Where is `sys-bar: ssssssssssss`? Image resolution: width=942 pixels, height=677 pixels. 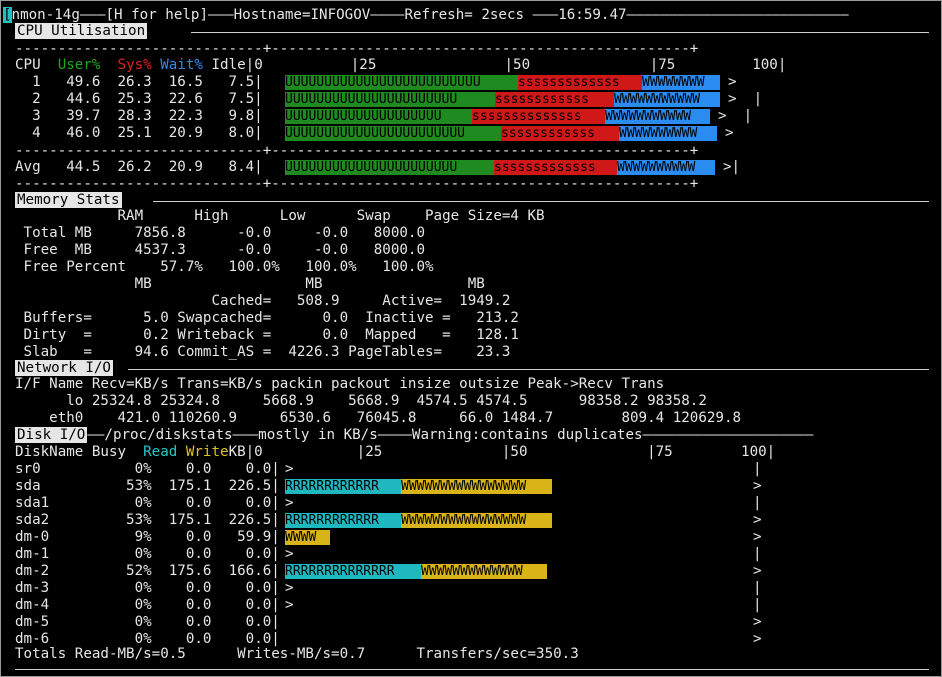
sys-bar: ssssssssssss is located at coordinates (560, 133).